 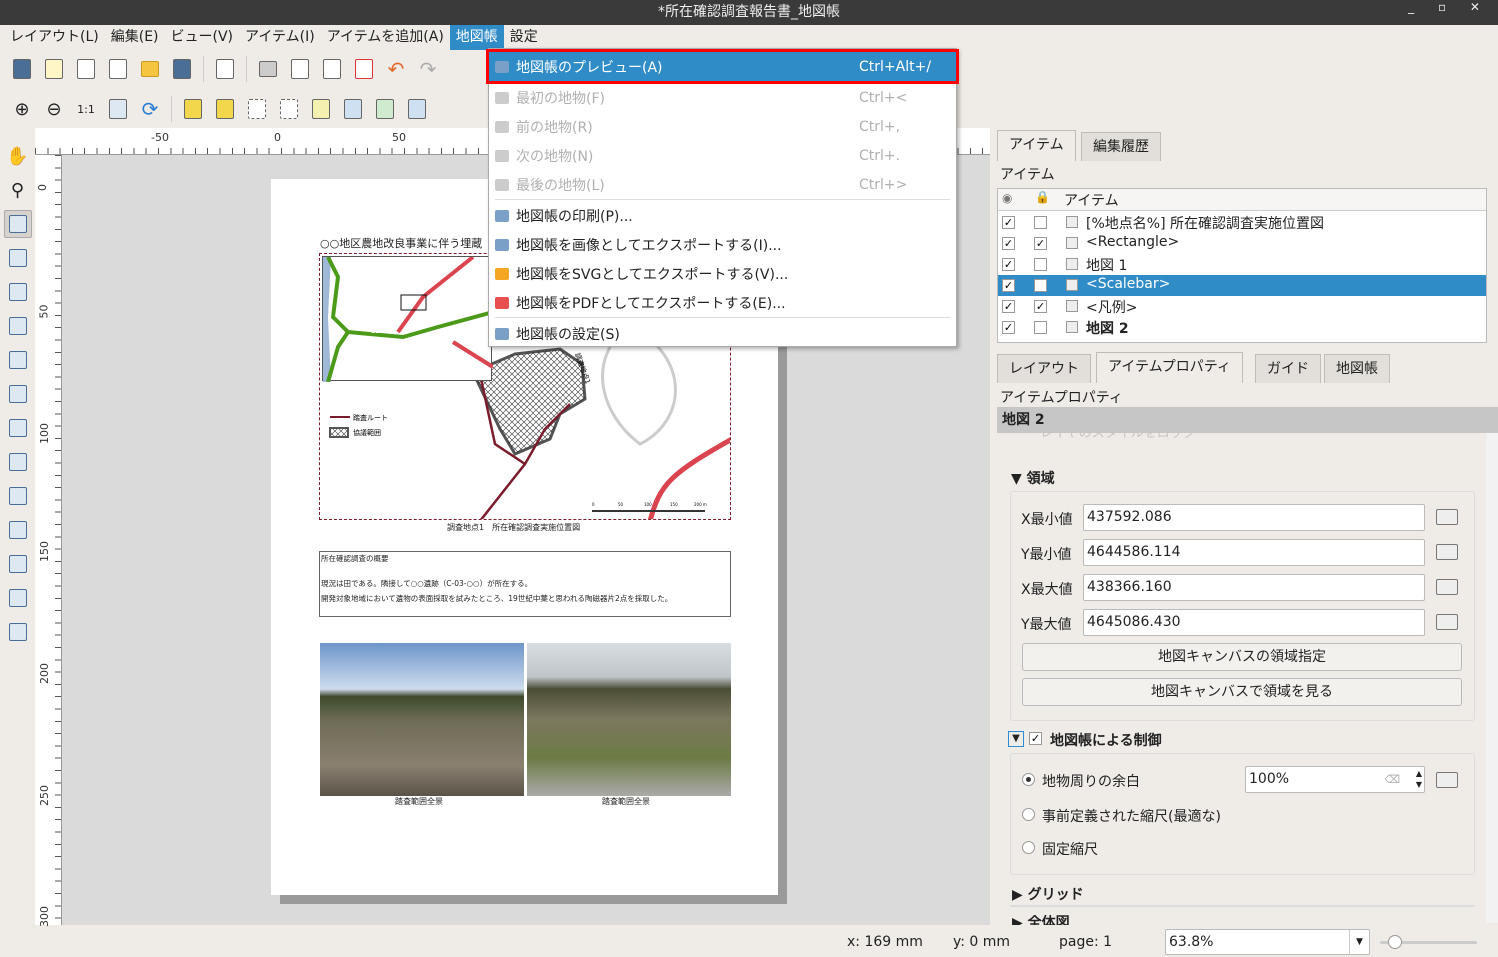 What do you see at coordinates (182, 69) in the screenshot?
I see `save-as-template-icon` at bounding box center [182, 69].